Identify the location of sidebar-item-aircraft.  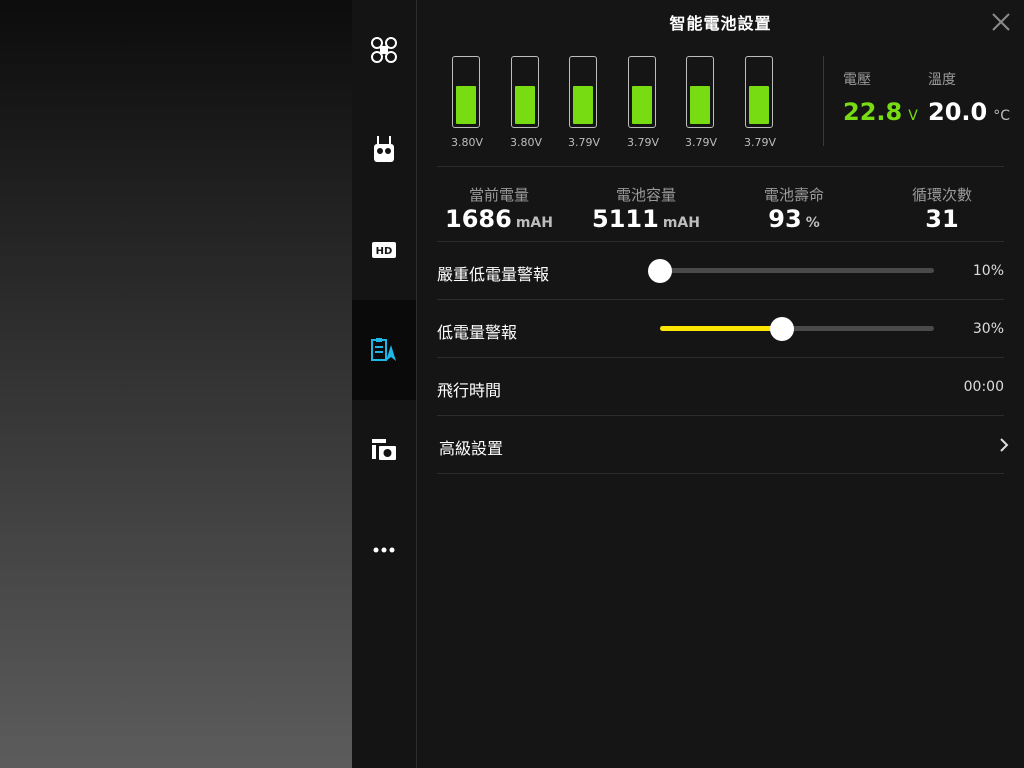
(384, 50).